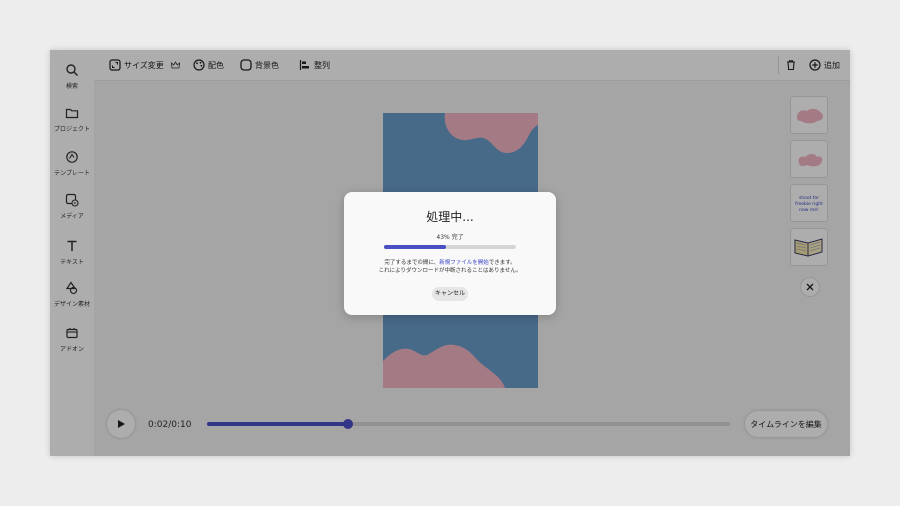  I want to click on message-line2: これによりダウンロードが中断されることはありません。, so click(450, 271).